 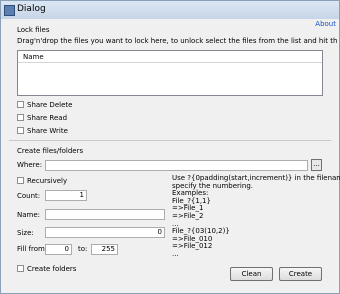 What do you see at coordinates (20, 268) in the screenshot?
I see `create-folders-box` at bounding box center [20, 268].